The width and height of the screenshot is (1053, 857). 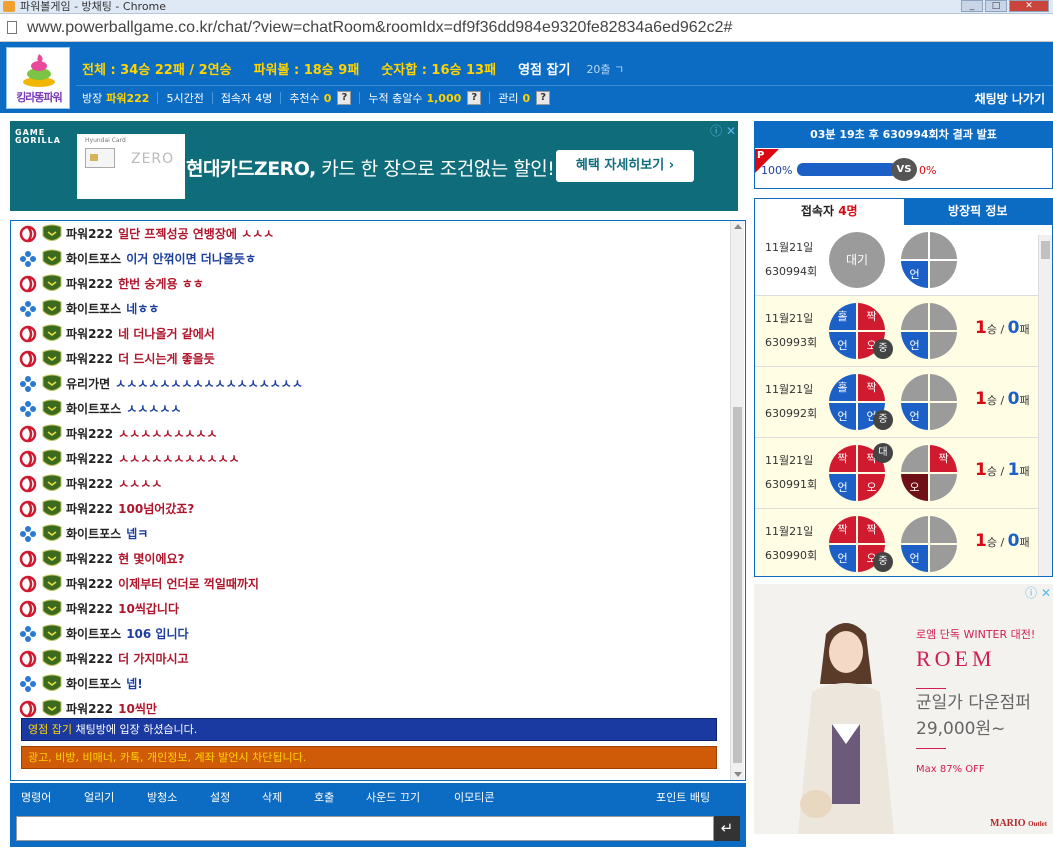 What do you see at coordinates (374, 583) in the screenshot?
I see `chat-message: 파워222 이제부터 언더로 꺽일때까지` at bounding box center [374, 583].